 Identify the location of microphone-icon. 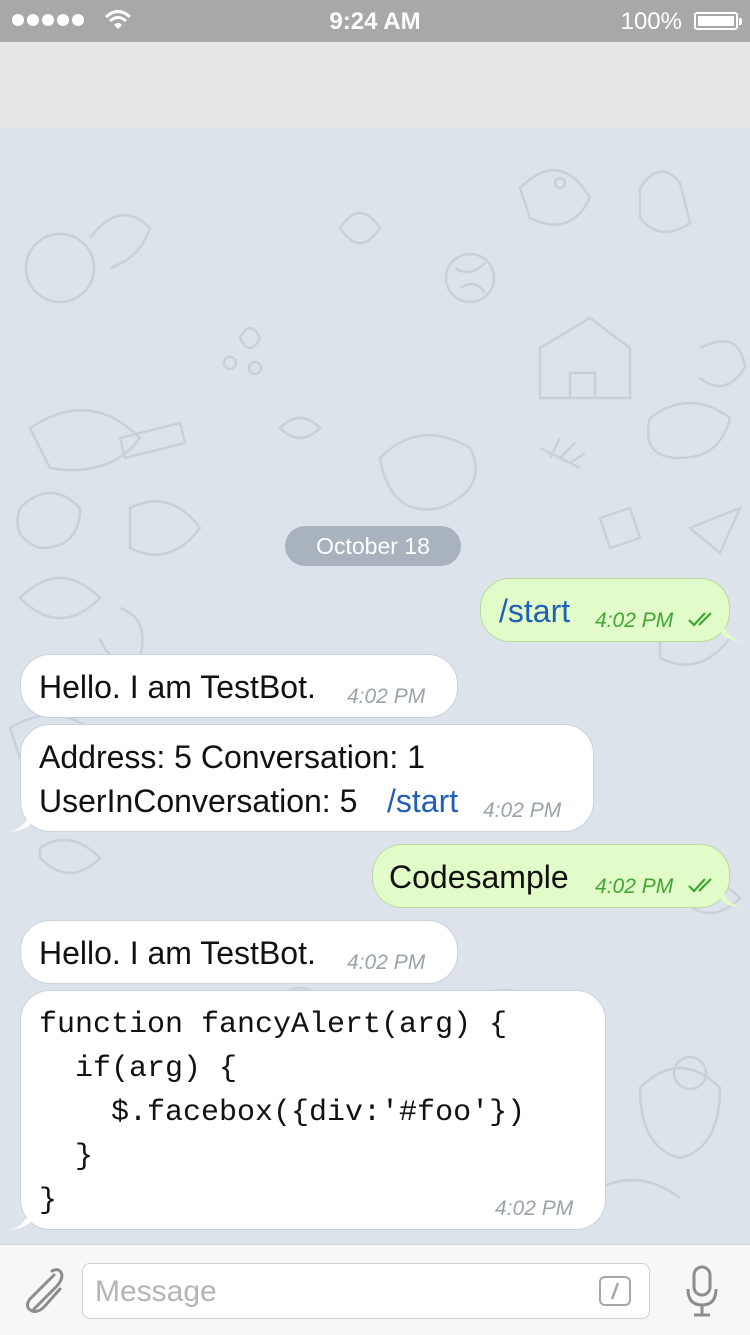
(702, 1291).